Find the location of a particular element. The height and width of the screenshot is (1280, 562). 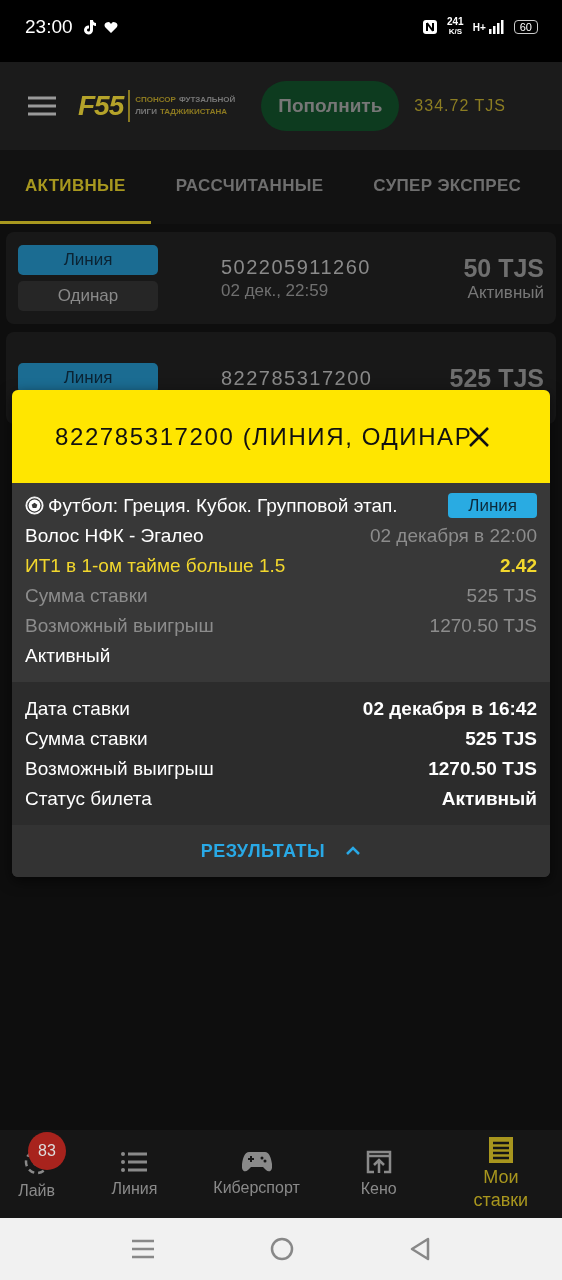

nav-item: Лайв 83 is located at coordinates (37, 1174).